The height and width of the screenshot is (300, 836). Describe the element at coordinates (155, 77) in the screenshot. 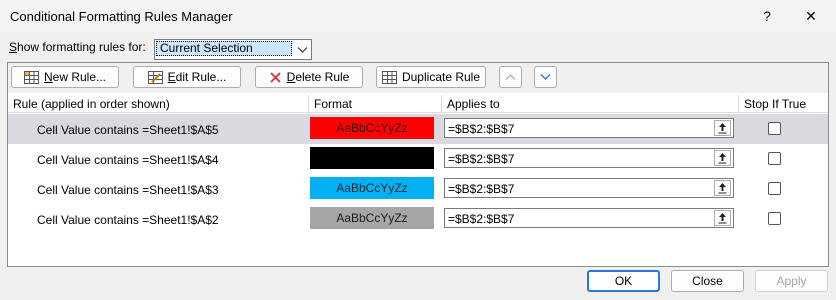

I see `edit-rule-icon` at that location.